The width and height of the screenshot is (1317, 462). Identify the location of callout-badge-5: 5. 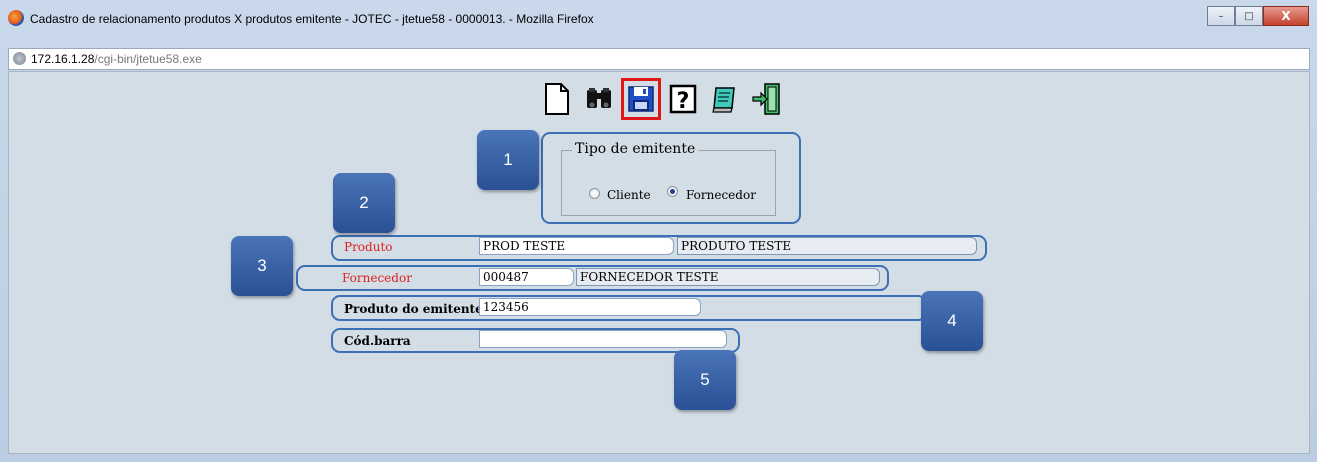
(705, 380).